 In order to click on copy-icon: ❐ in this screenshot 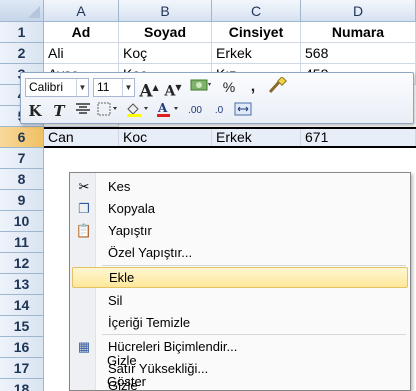, I will do `click(84, 208)`.